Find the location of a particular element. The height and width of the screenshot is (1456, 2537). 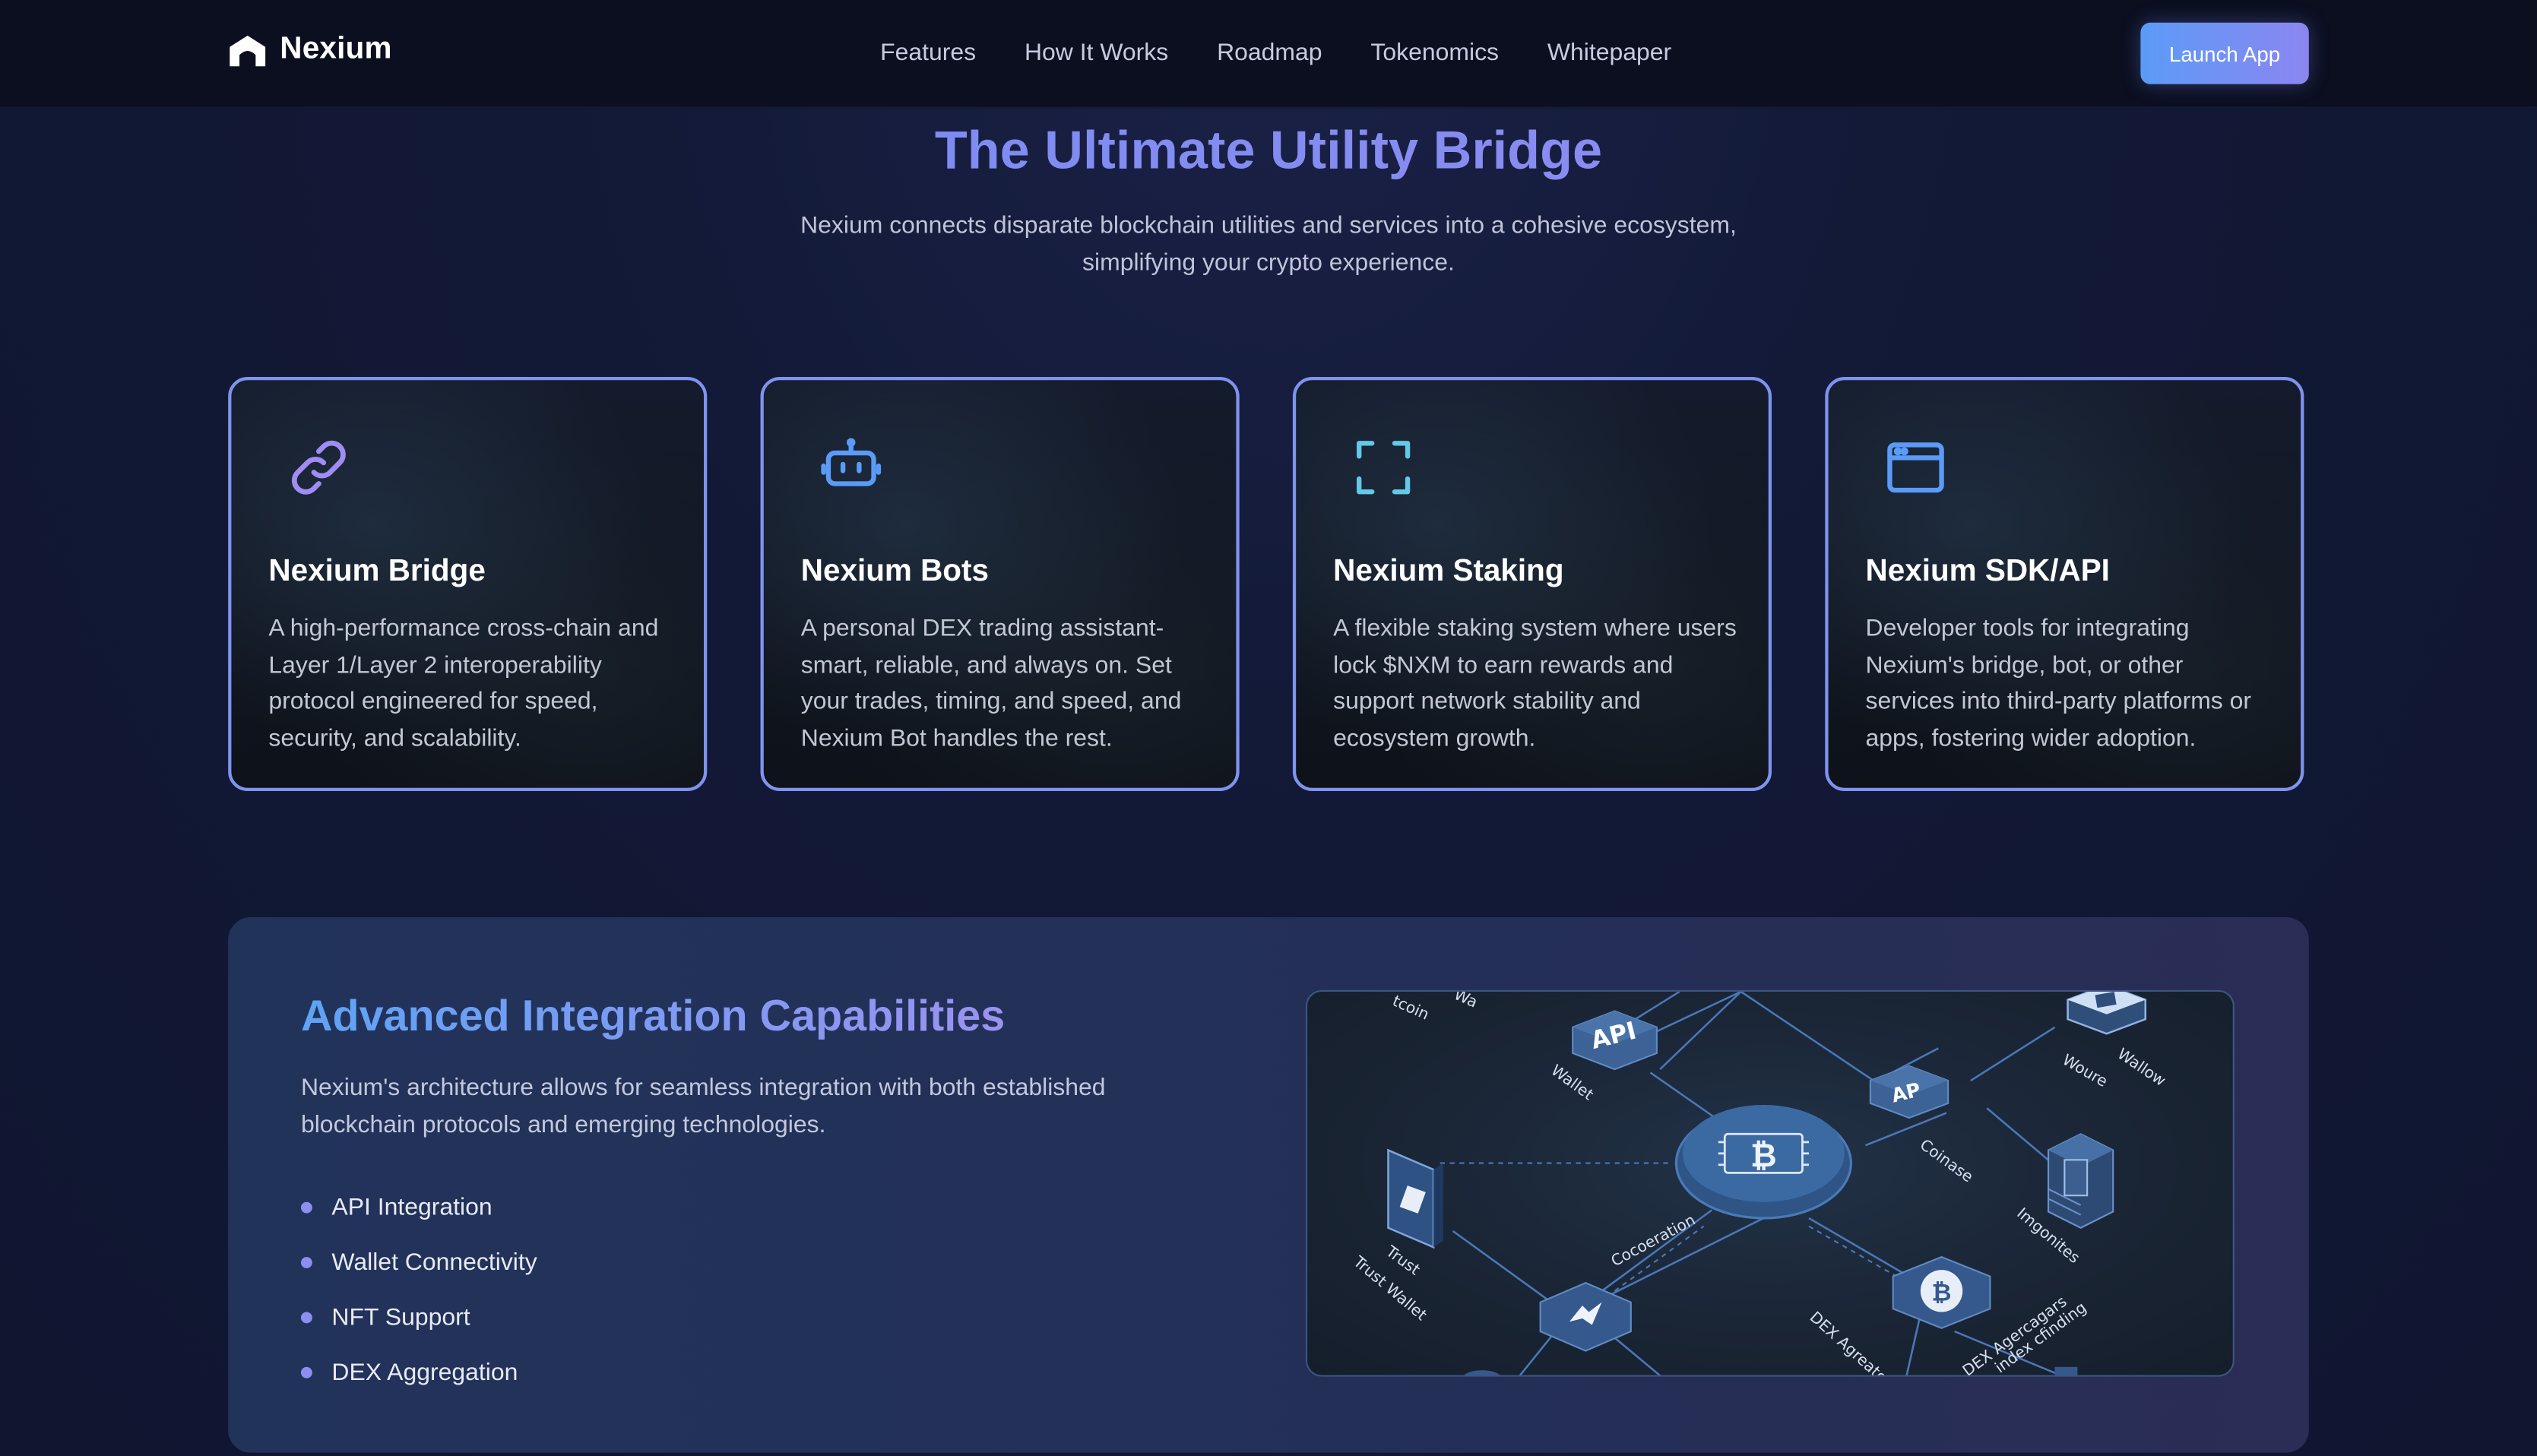

diagram-label-wallow: Wallow is located at coordinates (2141, 1067).